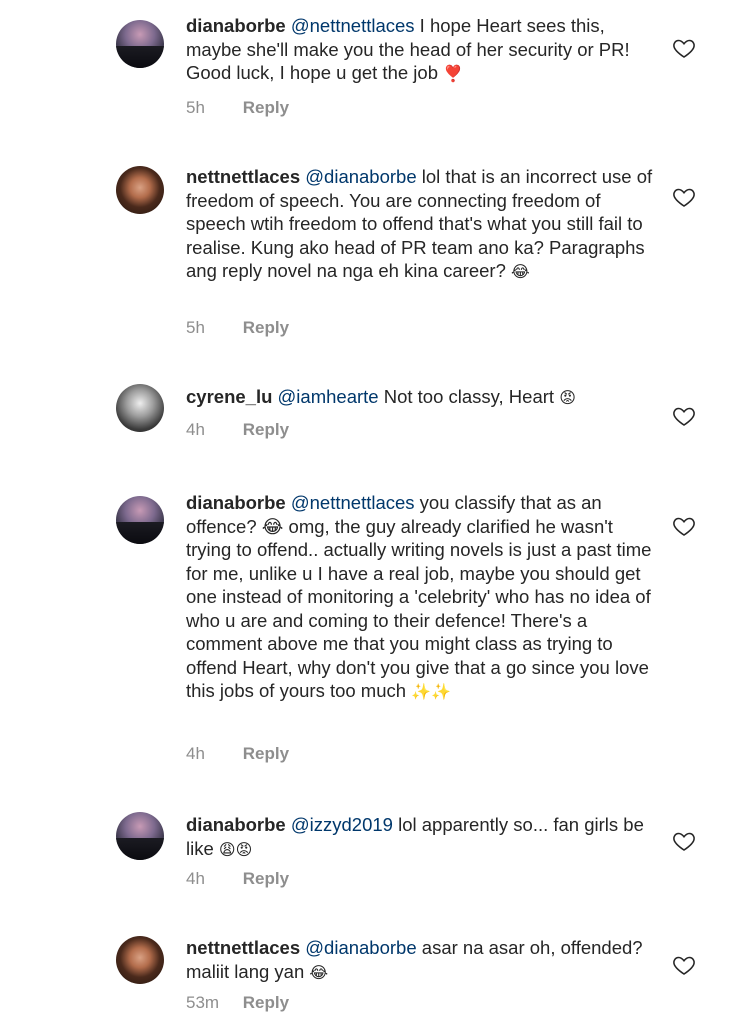 The image size is (733, 1024). What do you see at coordinates (431, 692) in the screenshot?
I see `comment-emoji: ✨✨` at bounding box center [431, 692].